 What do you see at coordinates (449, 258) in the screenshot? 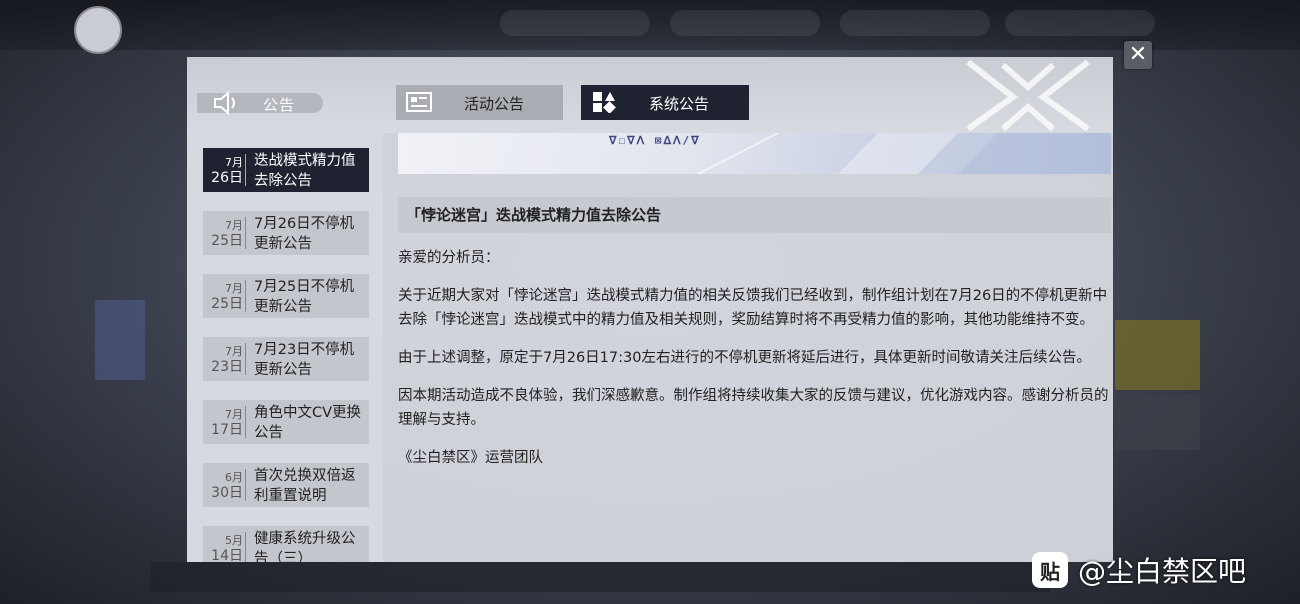
I see `article-greeting: 亲爱的分析员：` at bounding box center [449, 258].